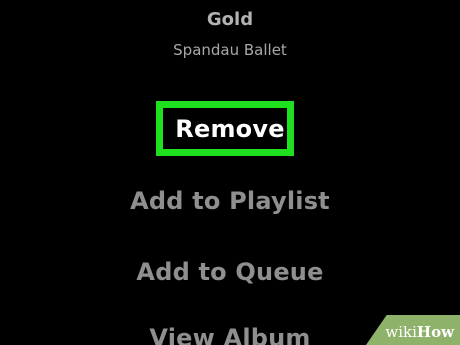  I want to click on wikihow-watermark: wikiHow, so click(413, 330).